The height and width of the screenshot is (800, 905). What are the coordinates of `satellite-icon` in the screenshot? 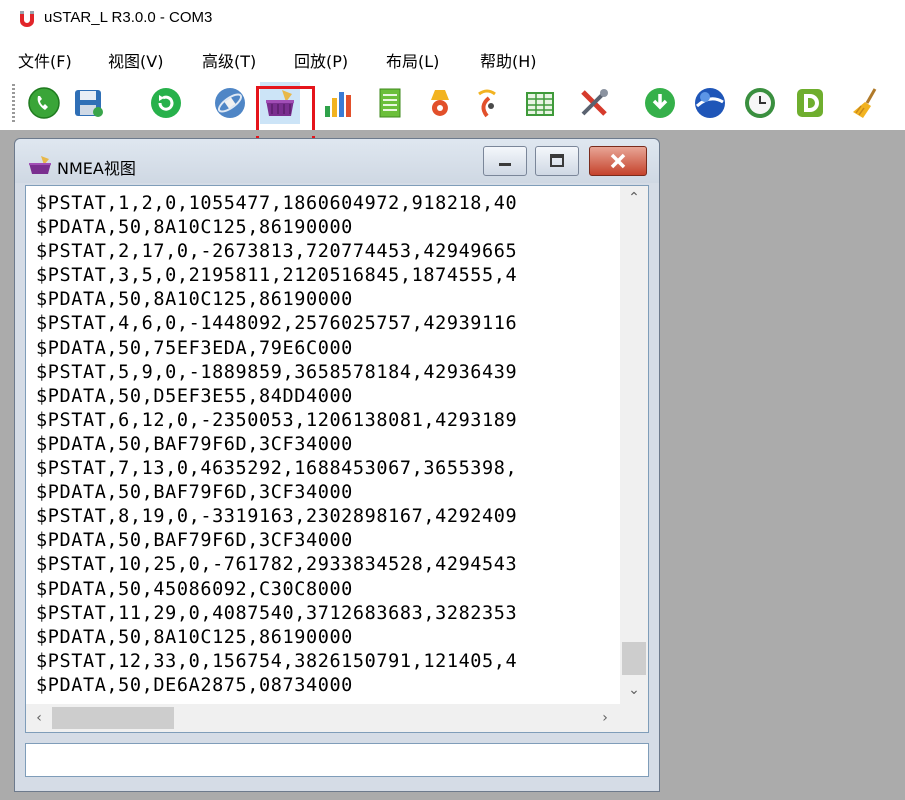 It's located at (230, 103).